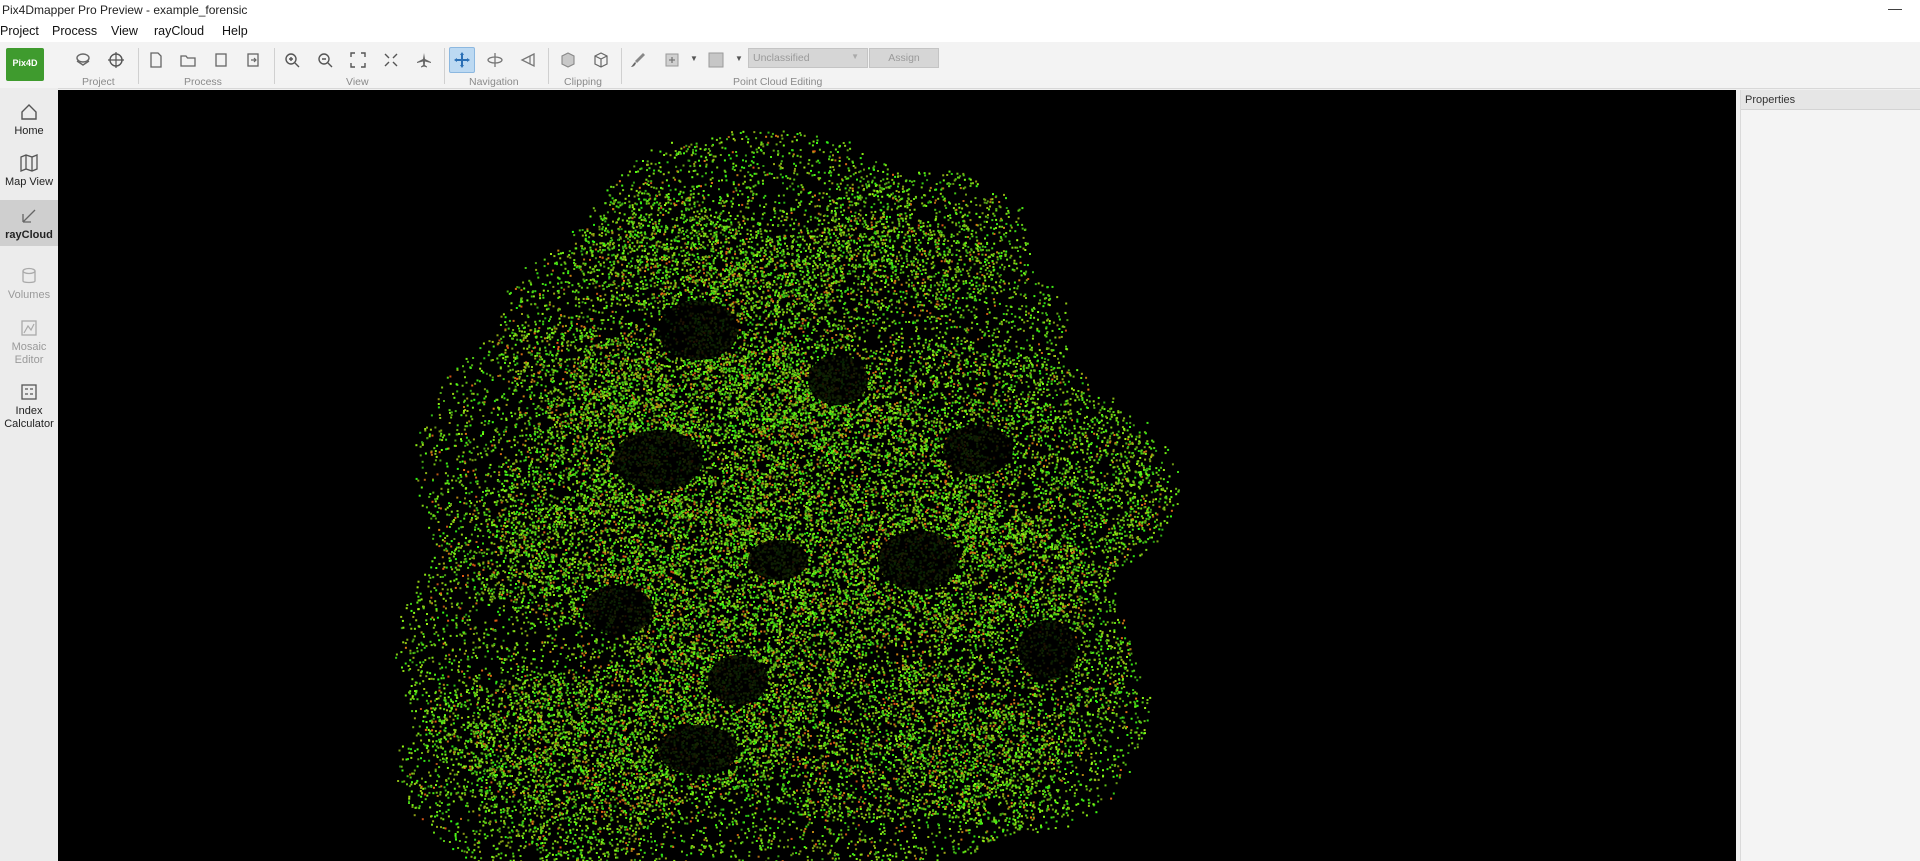  What do you see at coordinates (528, 60) in the screenshot?
I see `trackball-navigation-button` at bounding box center [528, 60].